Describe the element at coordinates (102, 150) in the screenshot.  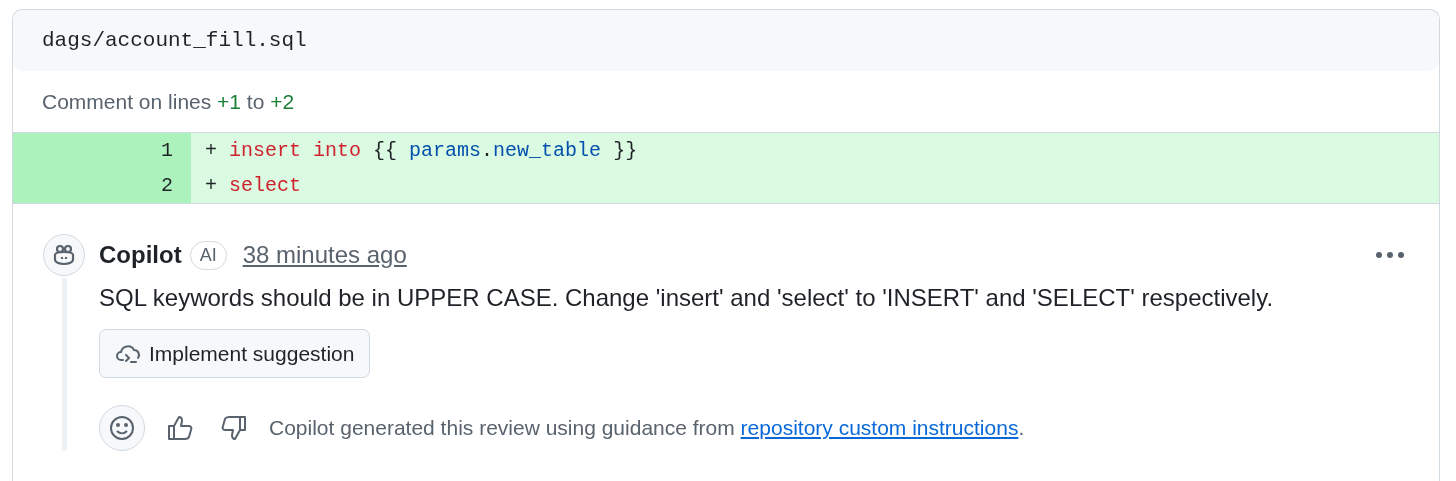
I see `line-number: 1` at that location.